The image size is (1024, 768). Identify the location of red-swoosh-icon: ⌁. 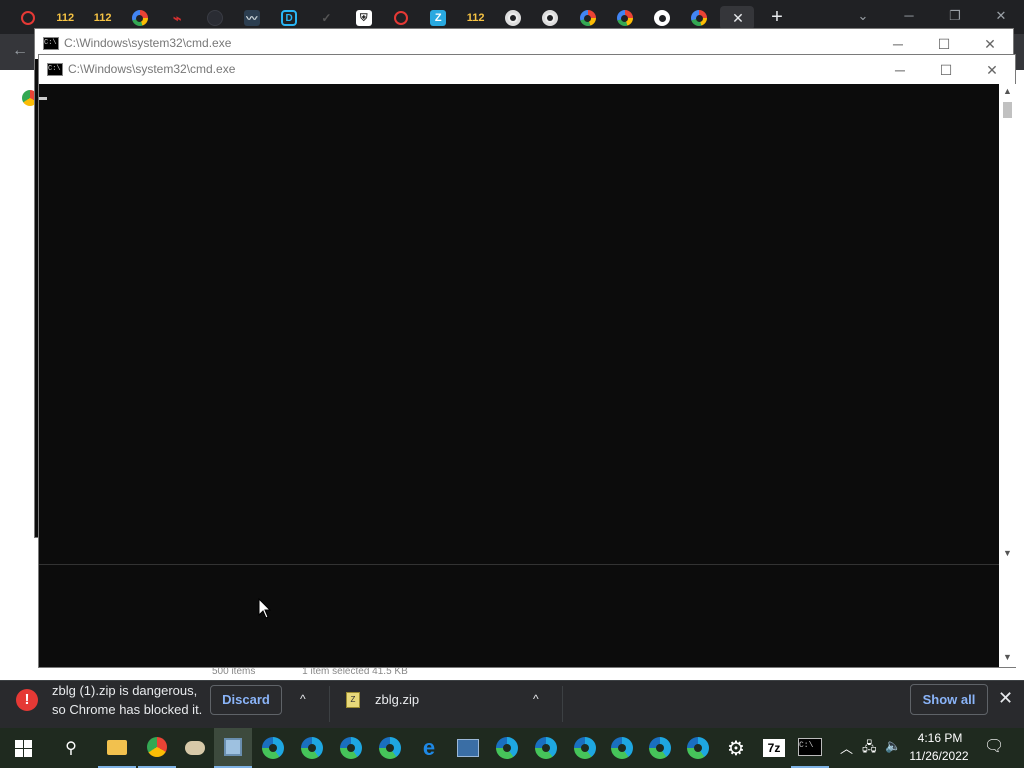
(177, 17).